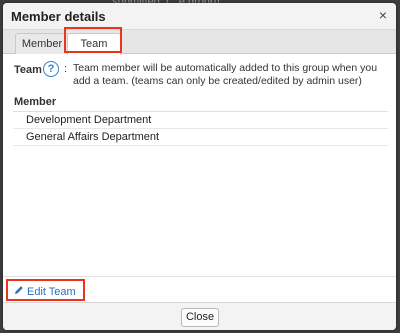 The width and height of the screenshot is (400, 333). Describe the element at coordinates (93, 40) in the screenshot. I see `team-tab-highlight` at that location.